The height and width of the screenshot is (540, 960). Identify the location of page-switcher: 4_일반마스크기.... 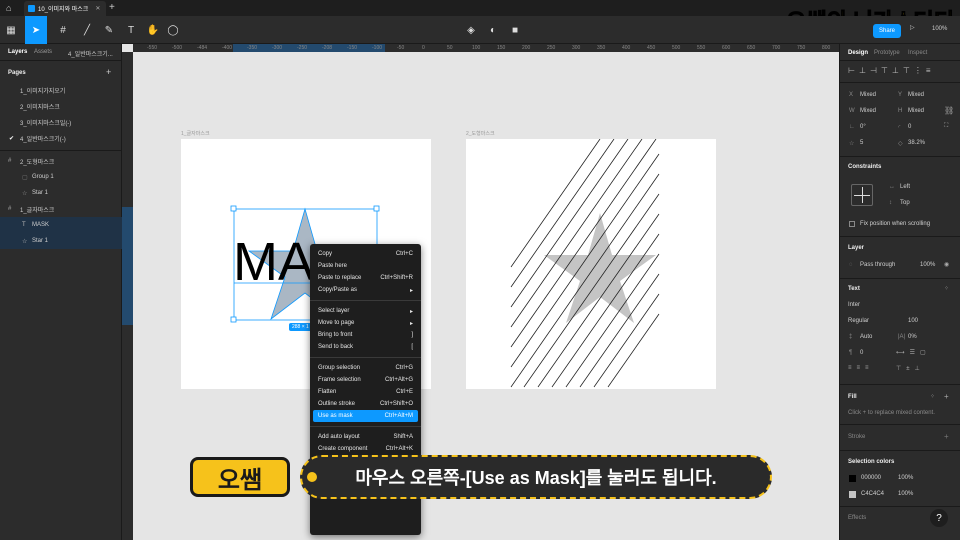
(90, 53).